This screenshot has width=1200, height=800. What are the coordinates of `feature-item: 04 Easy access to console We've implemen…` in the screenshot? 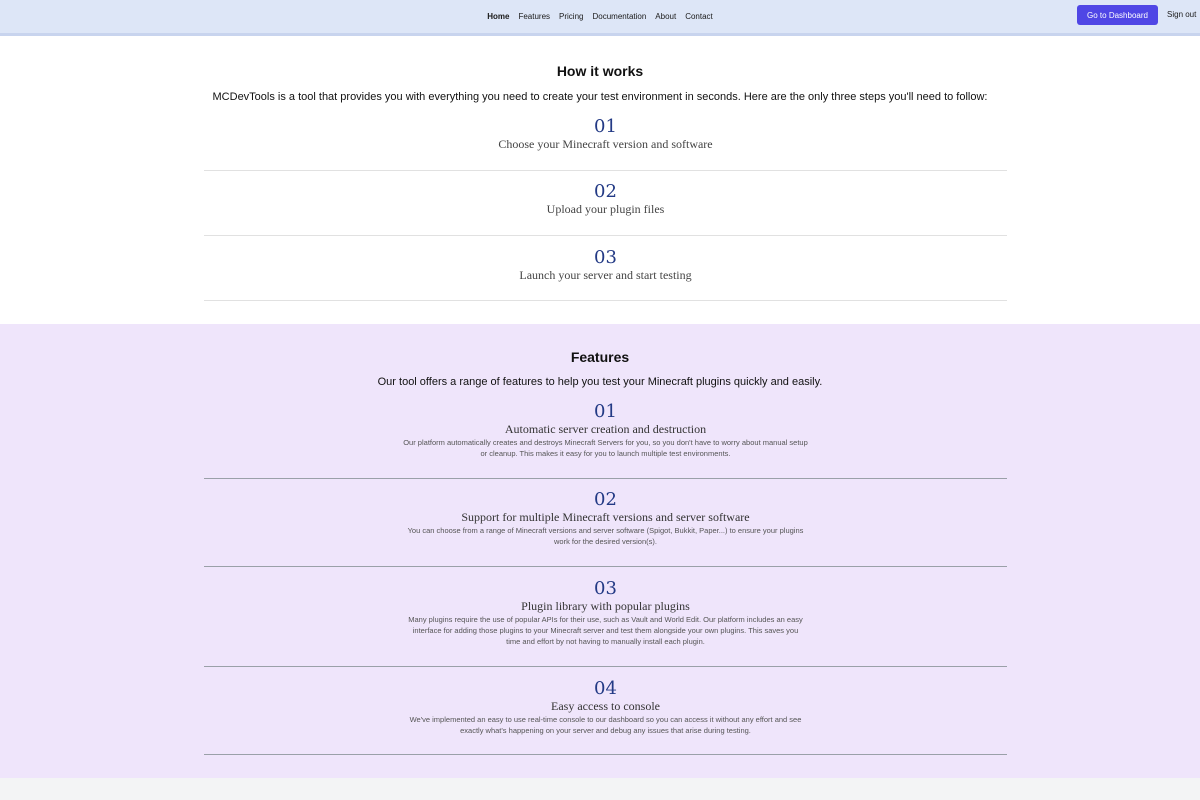 It's located at (605, 707).